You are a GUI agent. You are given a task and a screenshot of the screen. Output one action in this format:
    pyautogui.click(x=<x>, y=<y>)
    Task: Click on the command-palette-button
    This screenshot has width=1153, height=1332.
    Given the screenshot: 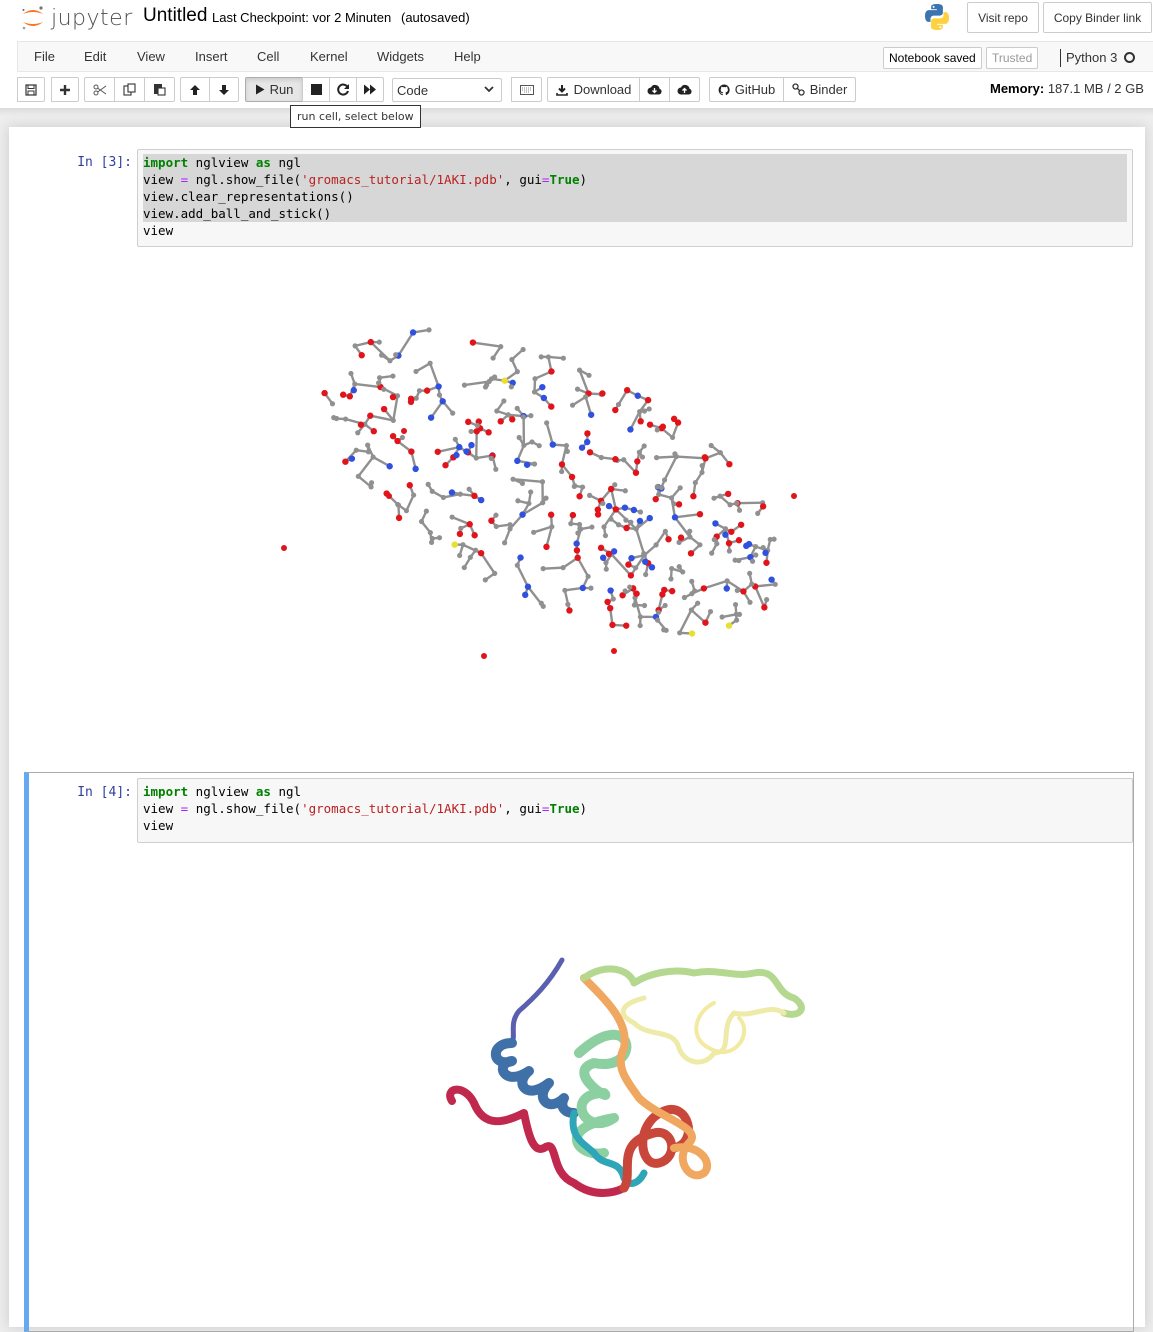 What is the action you would take?
    pyautogui.click(x=526, y=89)
    